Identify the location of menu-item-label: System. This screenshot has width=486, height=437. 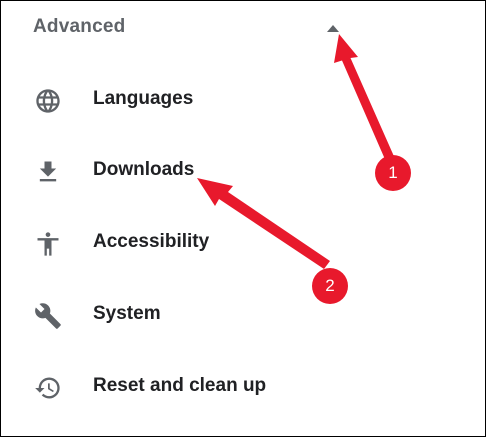
(127, 313).